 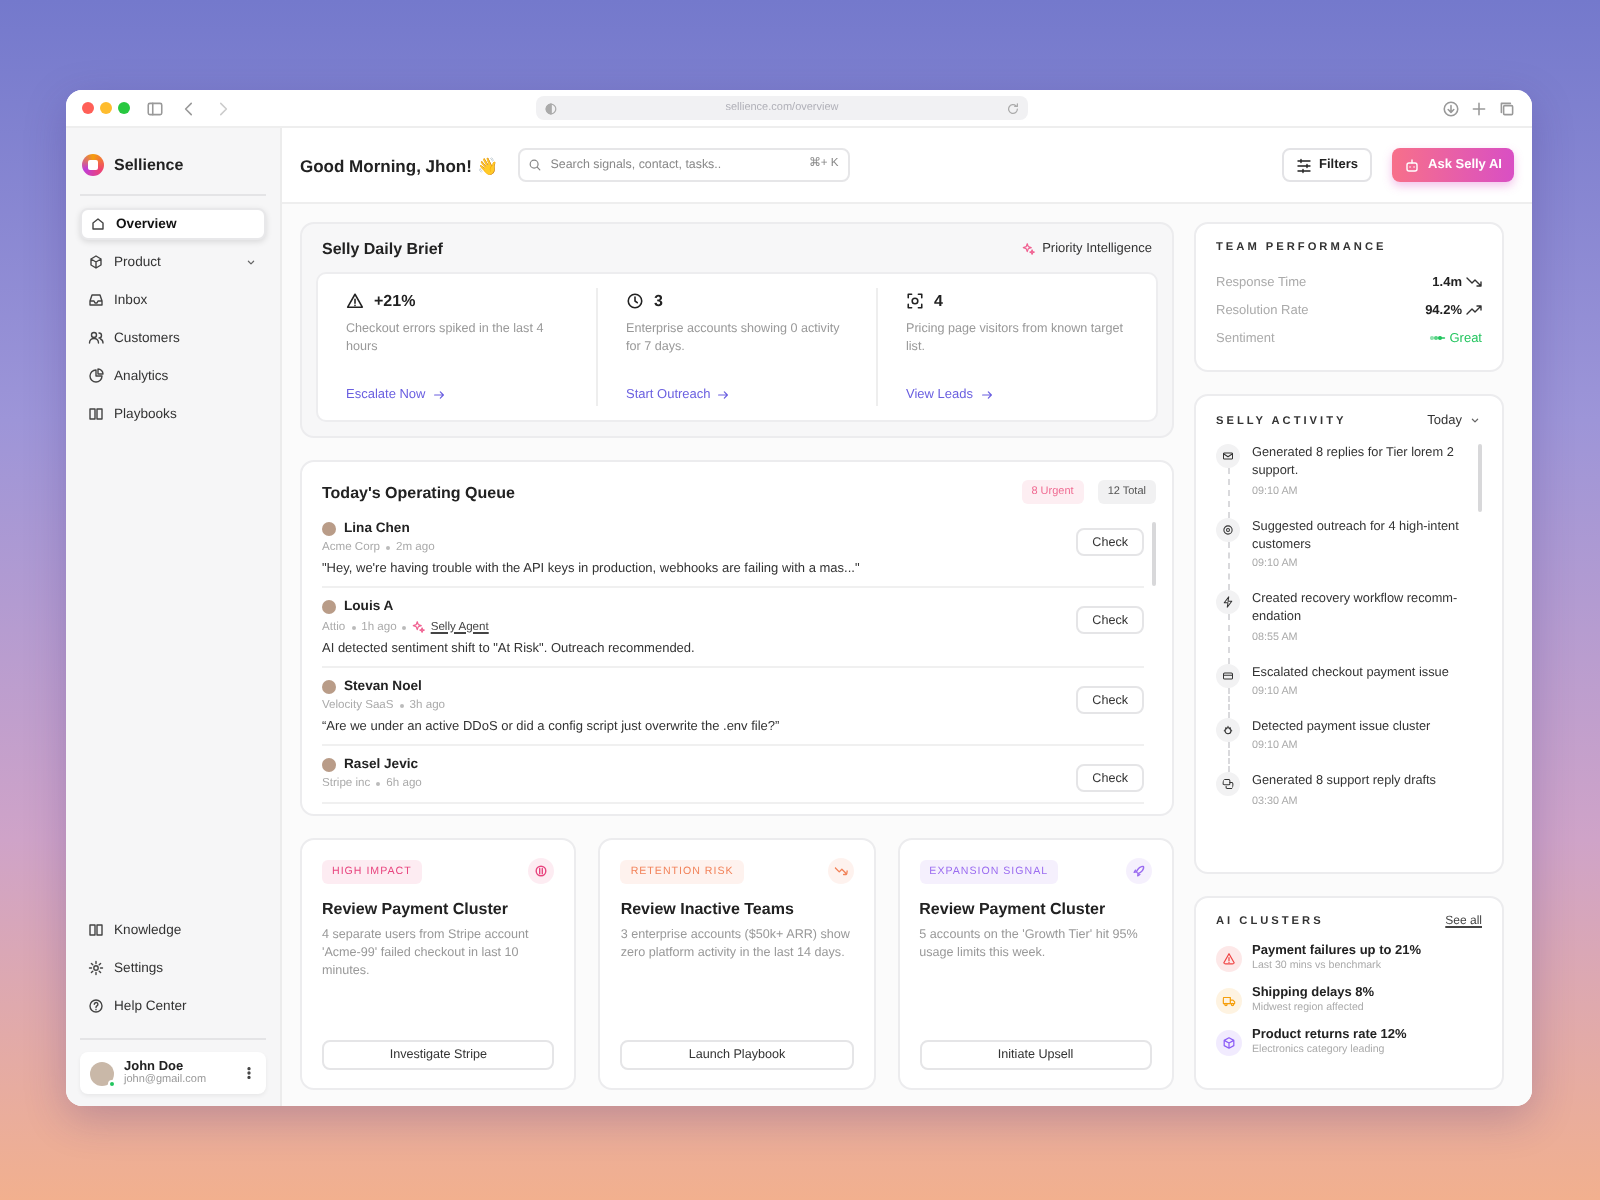 I want to click on status-dots-icon, so click(x=1436, y=338).